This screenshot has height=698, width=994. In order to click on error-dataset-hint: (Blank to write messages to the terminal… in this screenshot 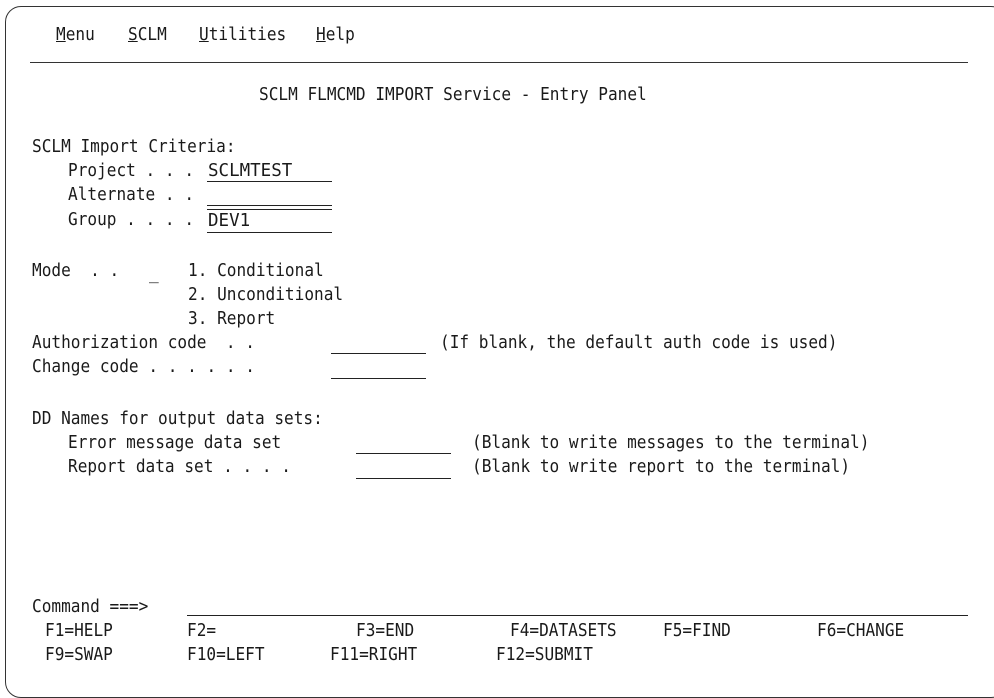, I will do `click(671, 443)`.